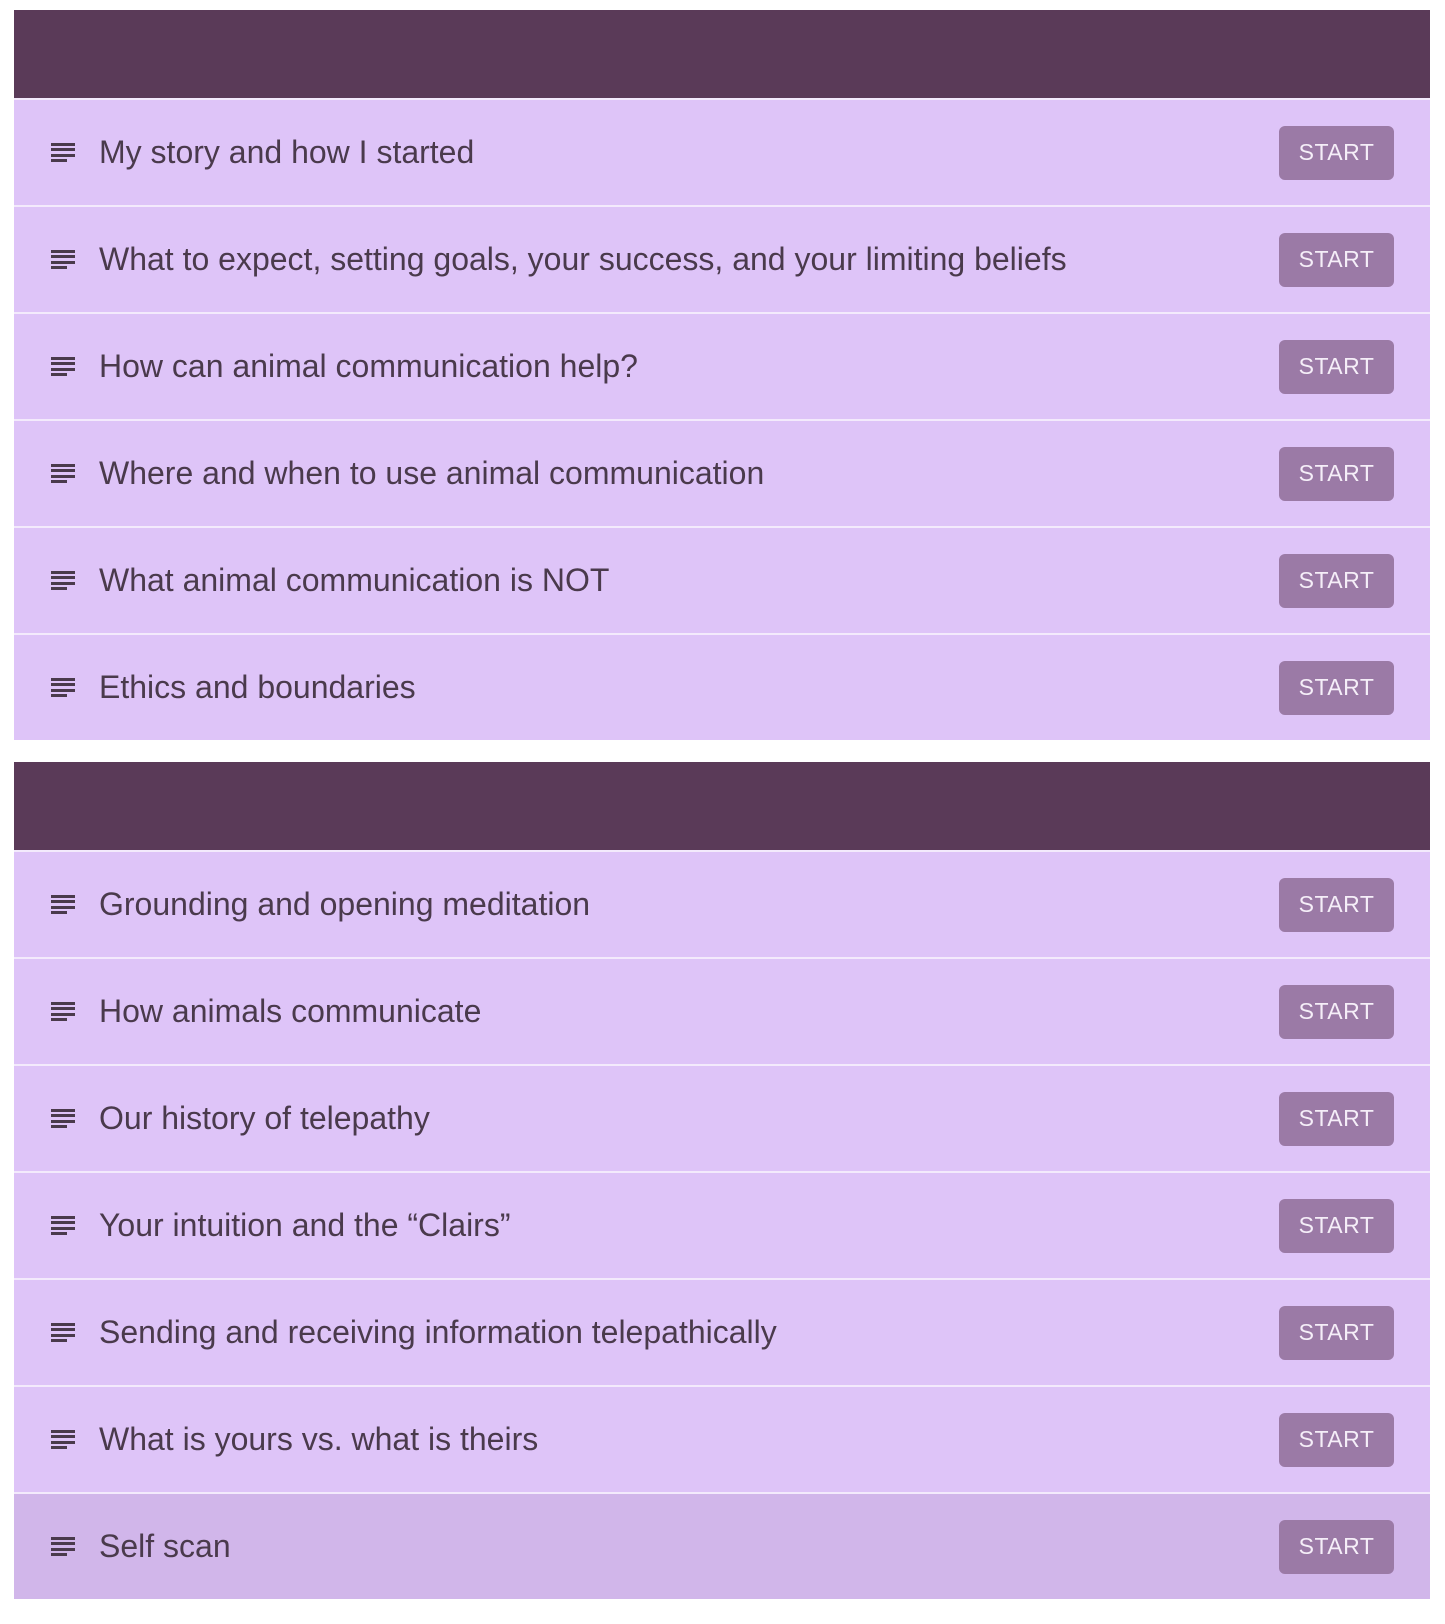  I want to click on lesson-row: Grounding and opening meditation START, so click(722, 903).